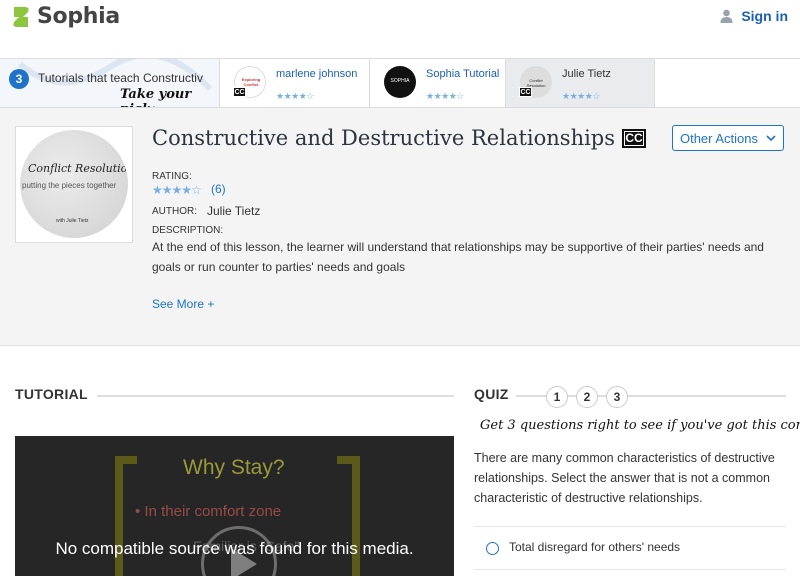 This screenshot has height=576, width=800. Describe the element at coordinates (587, 397) in the screenshot. I see `quiz-question-2: 2` at that location.